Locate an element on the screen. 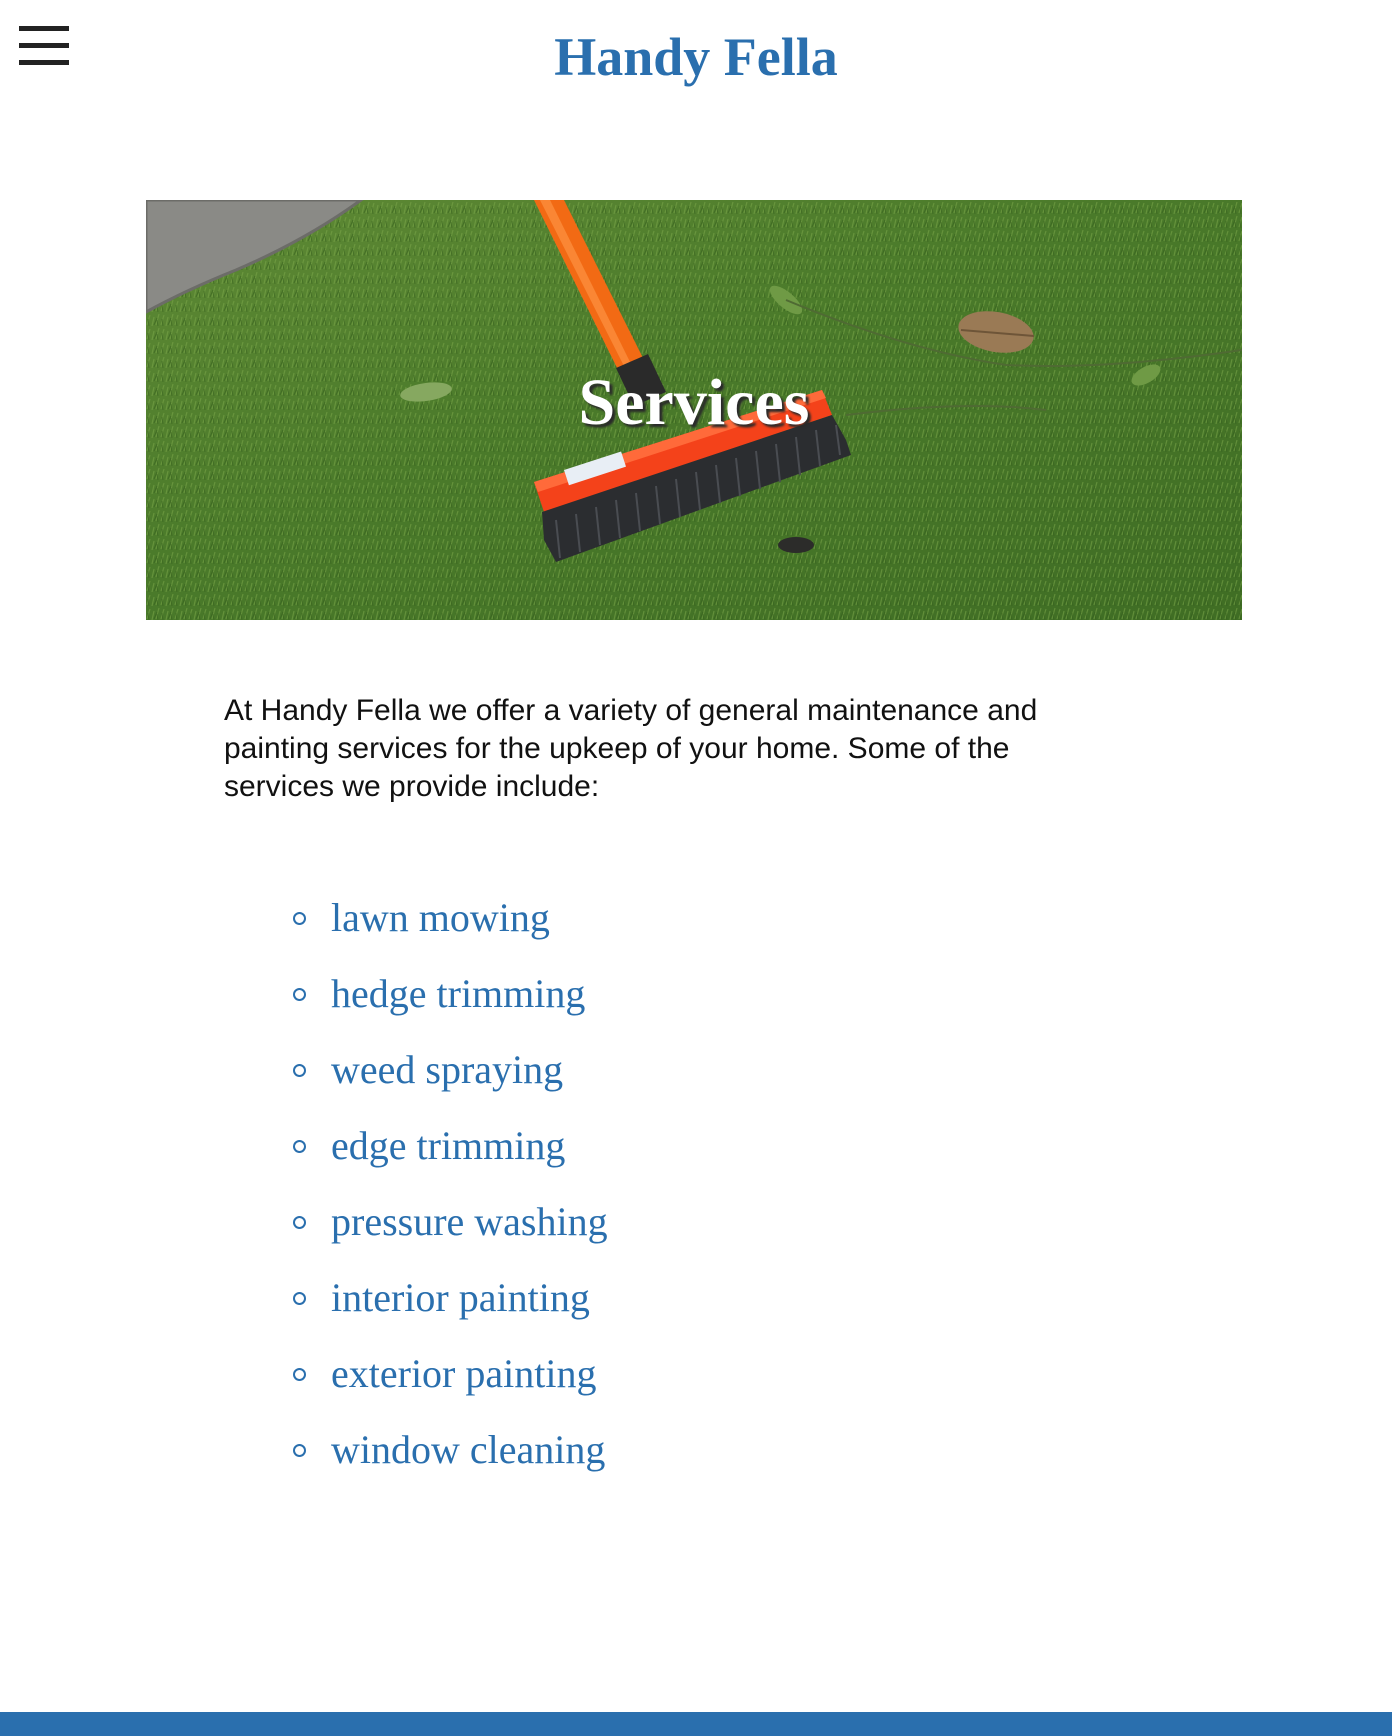  service-label: exterior painting is located at coordinates (464, 1373).